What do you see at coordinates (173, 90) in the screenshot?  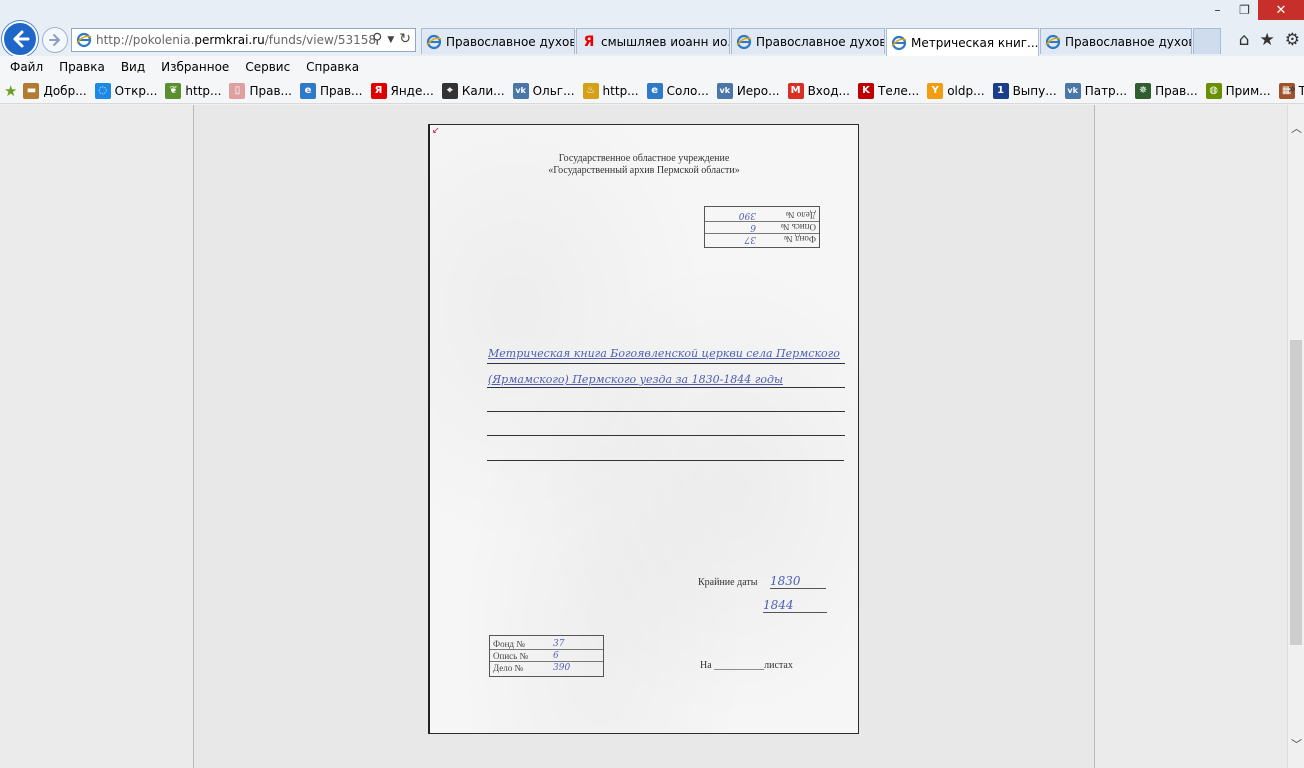 I see `leaf-icon: ❦` at bounding box center [173, 90].